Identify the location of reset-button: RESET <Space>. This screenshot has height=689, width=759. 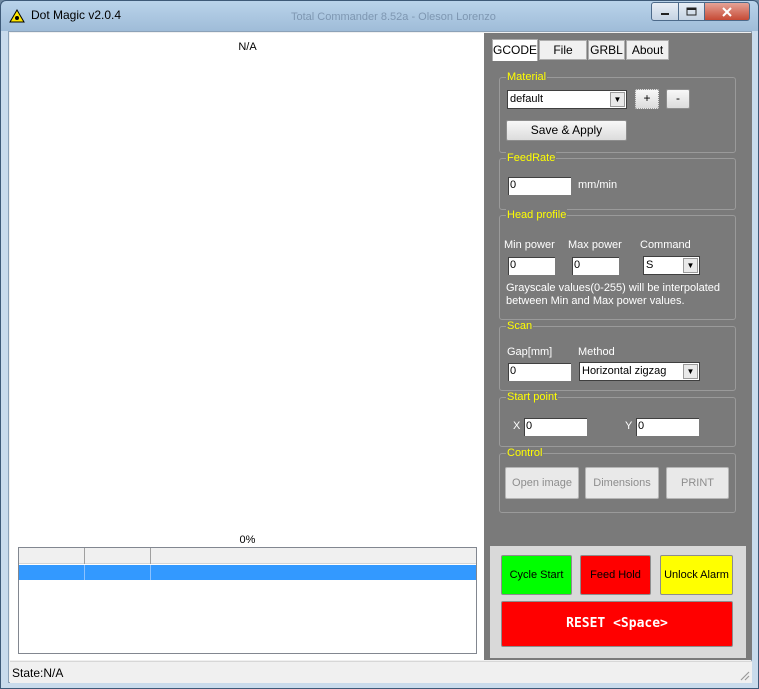
(617, 624).